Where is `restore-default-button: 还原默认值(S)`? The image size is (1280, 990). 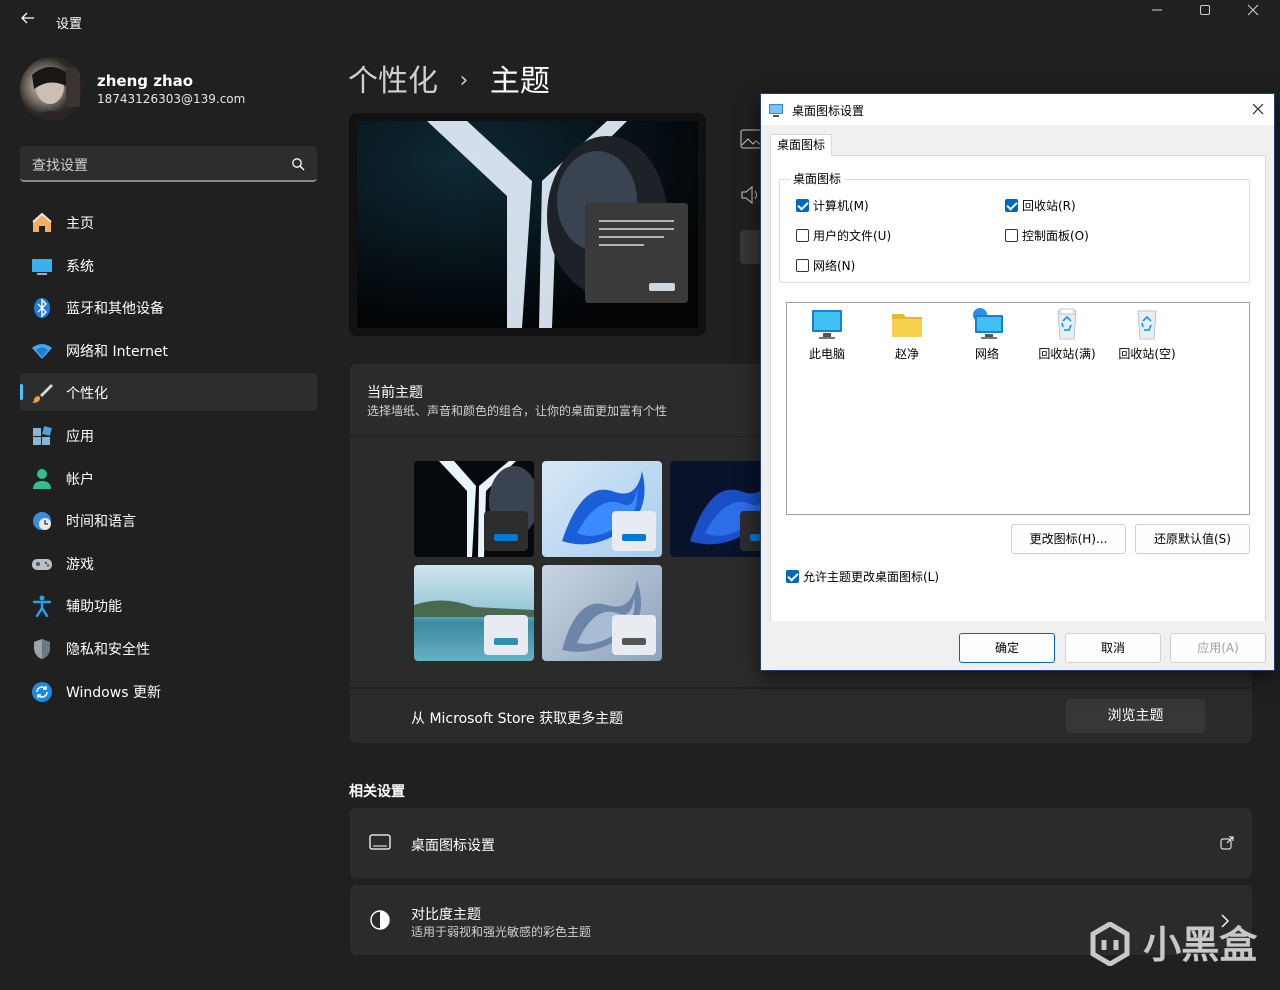 restore-default-button: 还原默认值(S) is located at coordinates (1192, 539).